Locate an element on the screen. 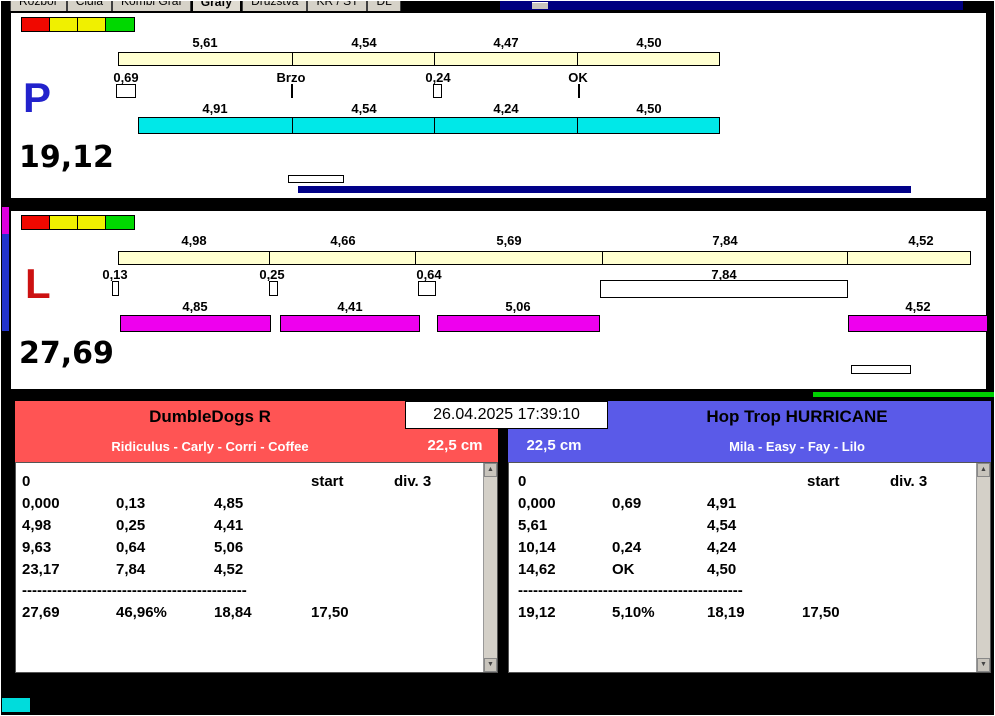 The image size is (995, 716). table-cell: 10,14 is located at coordinates (537, 547).